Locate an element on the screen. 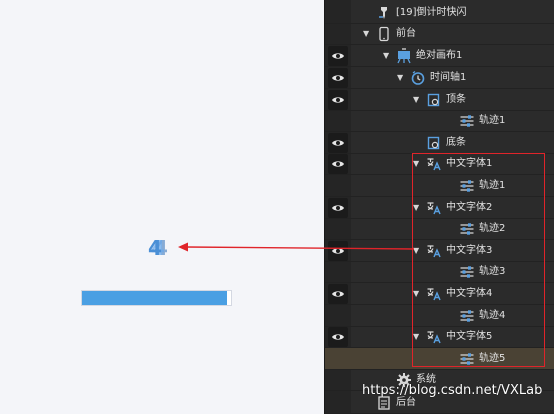 This screenshot has height=414, width=554. digit-text: 4 is located at coordinates (155, 248).